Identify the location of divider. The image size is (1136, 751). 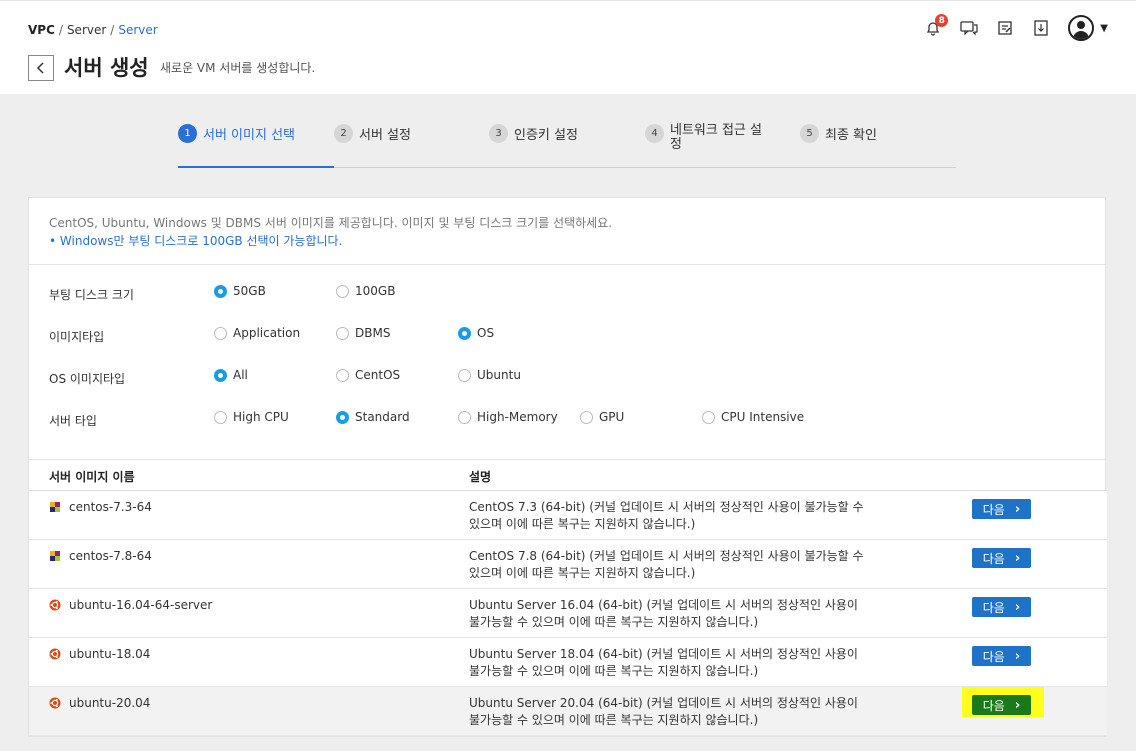
(568, 264).